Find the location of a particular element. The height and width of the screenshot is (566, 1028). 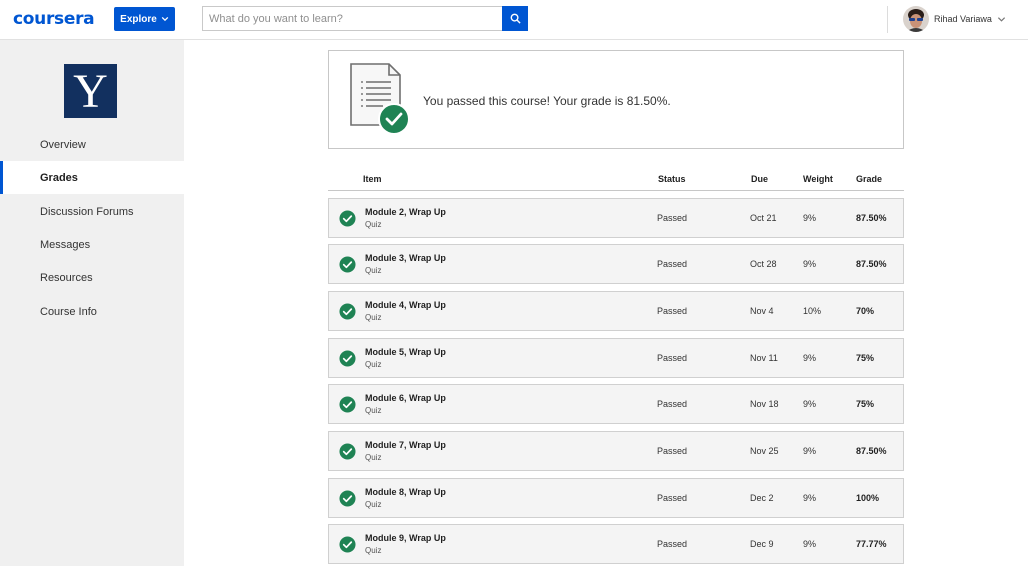

weight-value: 10% is located at coordinates (812, 311).